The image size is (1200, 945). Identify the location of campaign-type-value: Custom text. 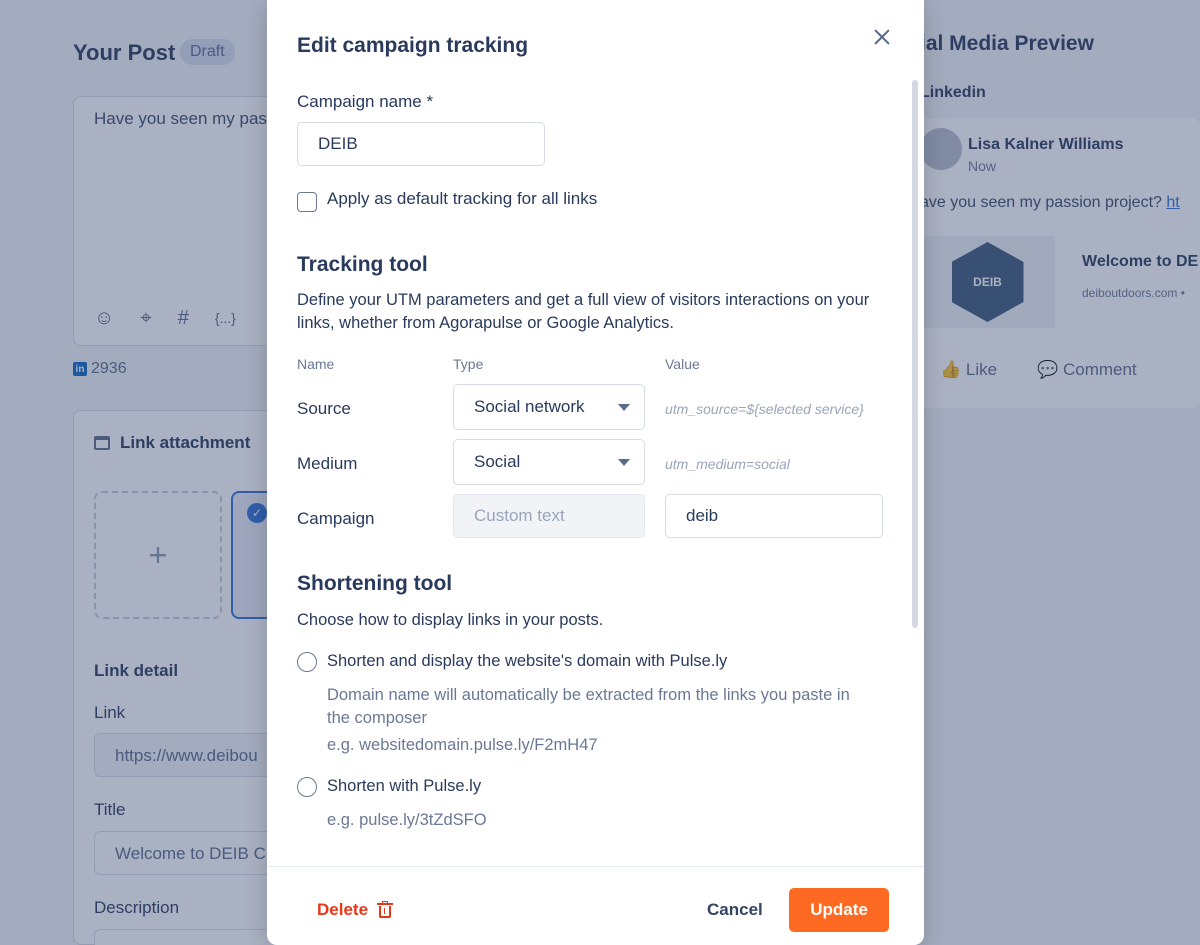
(519, 515).